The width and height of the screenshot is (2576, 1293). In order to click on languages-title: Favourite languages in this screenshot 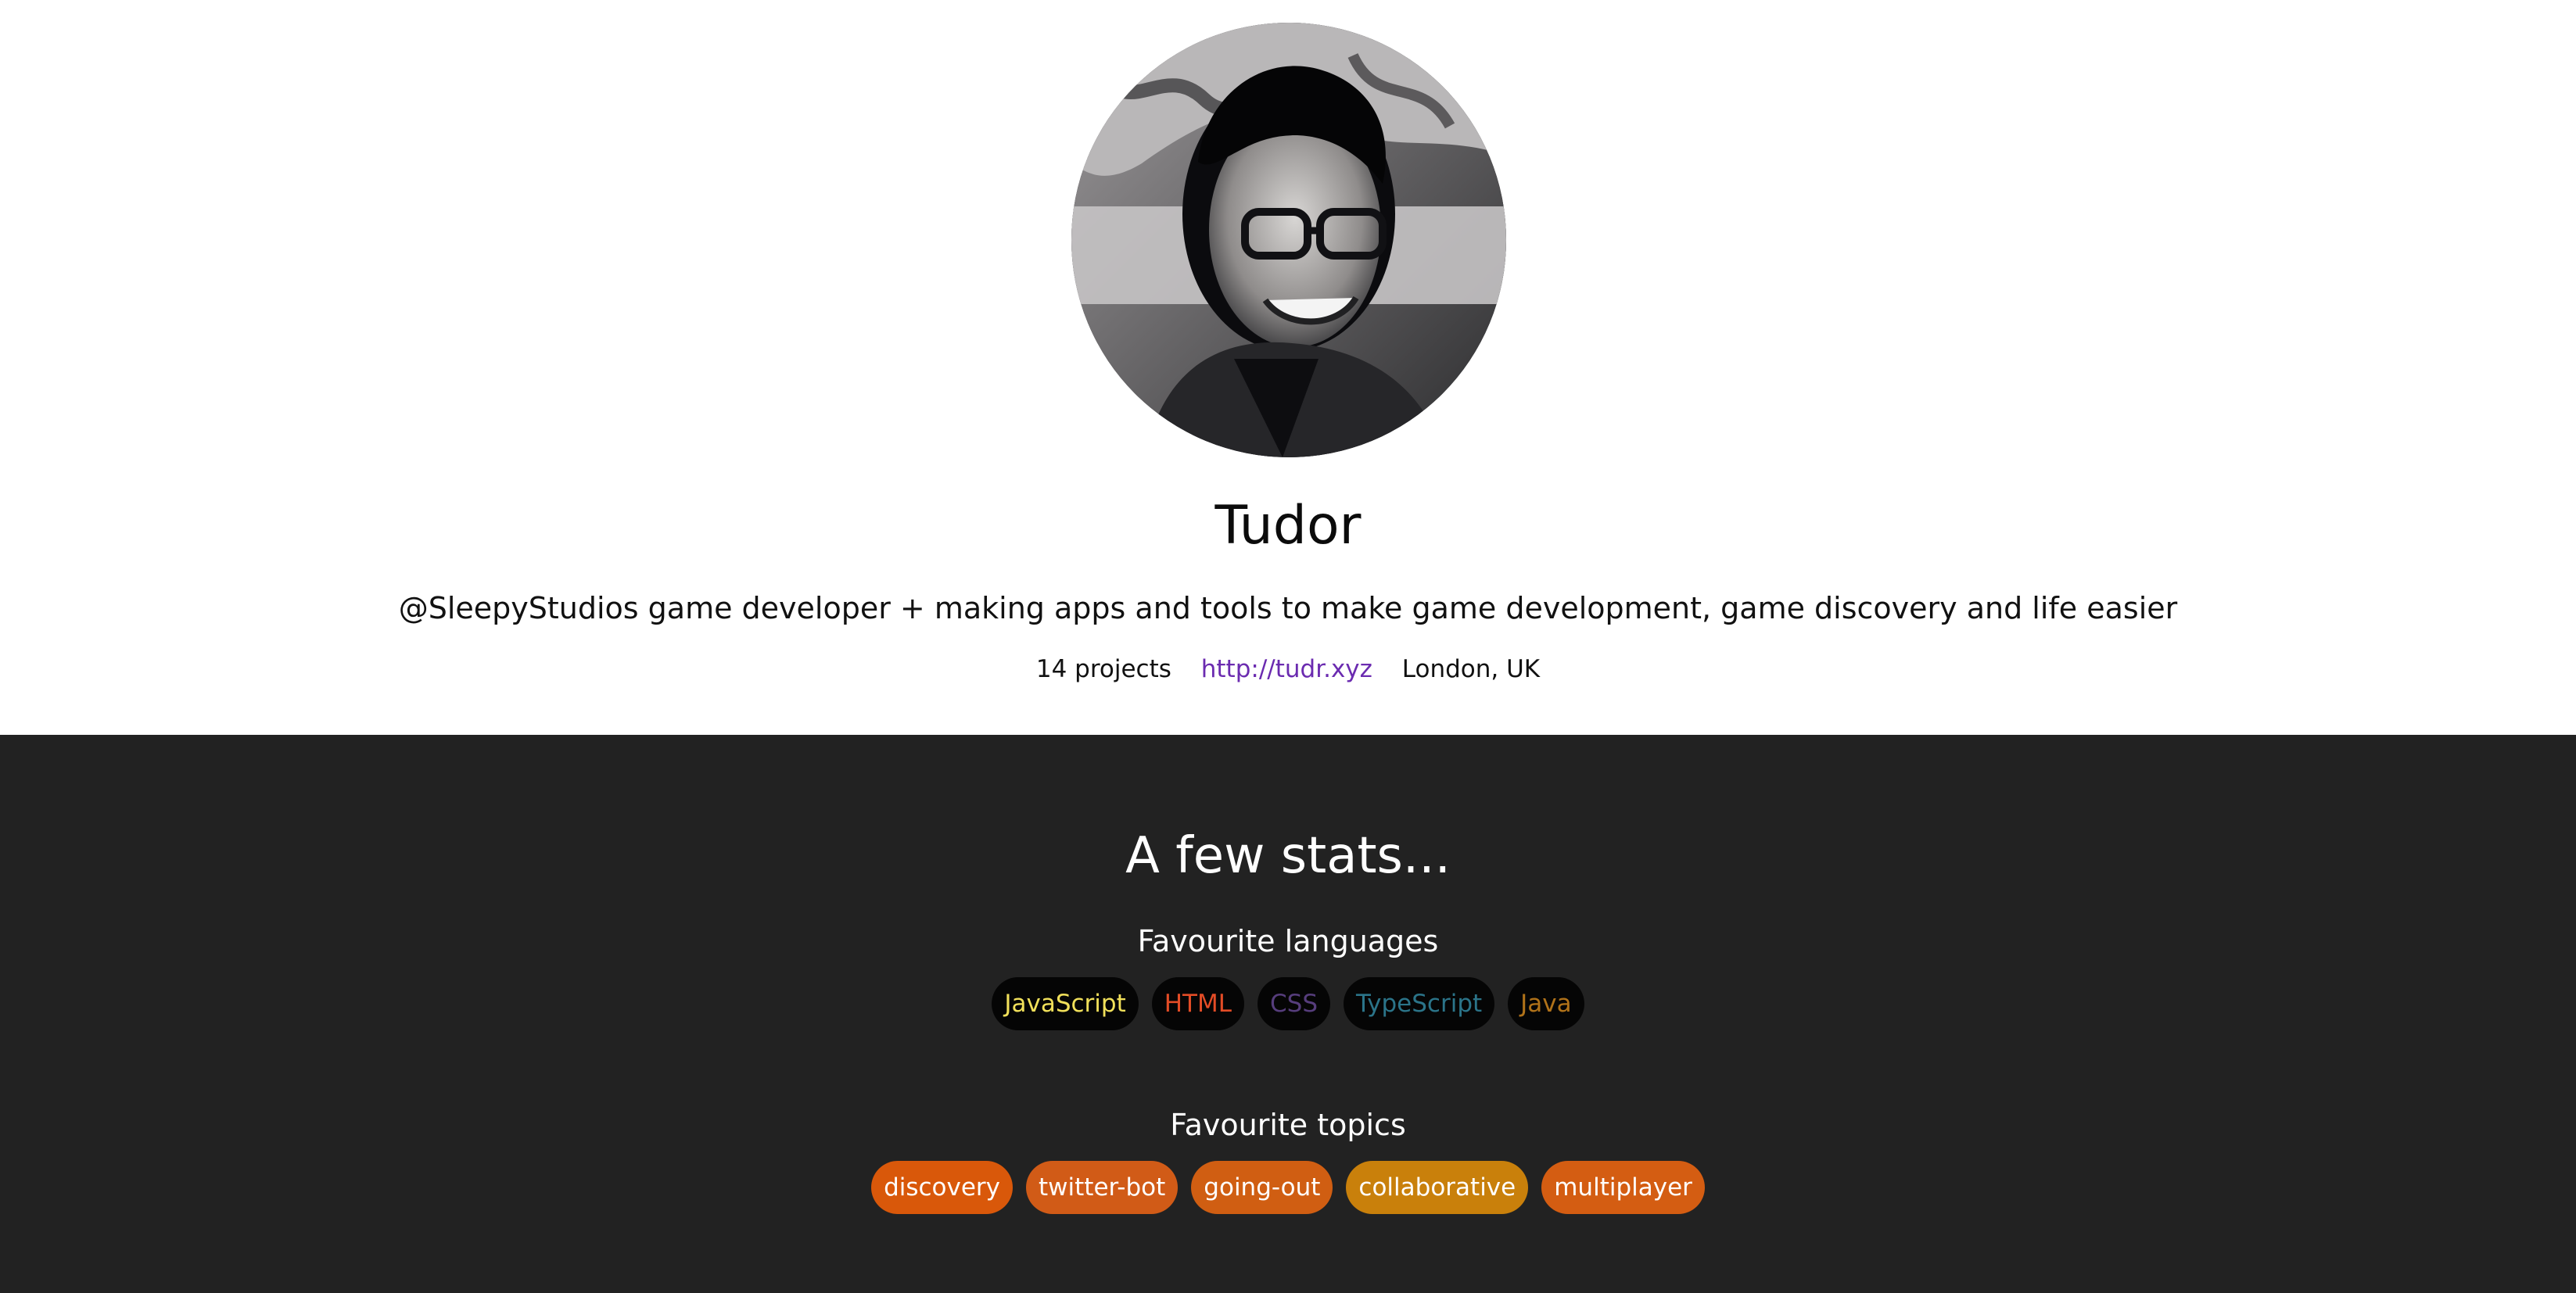, I will do `click(1288, 941)`.